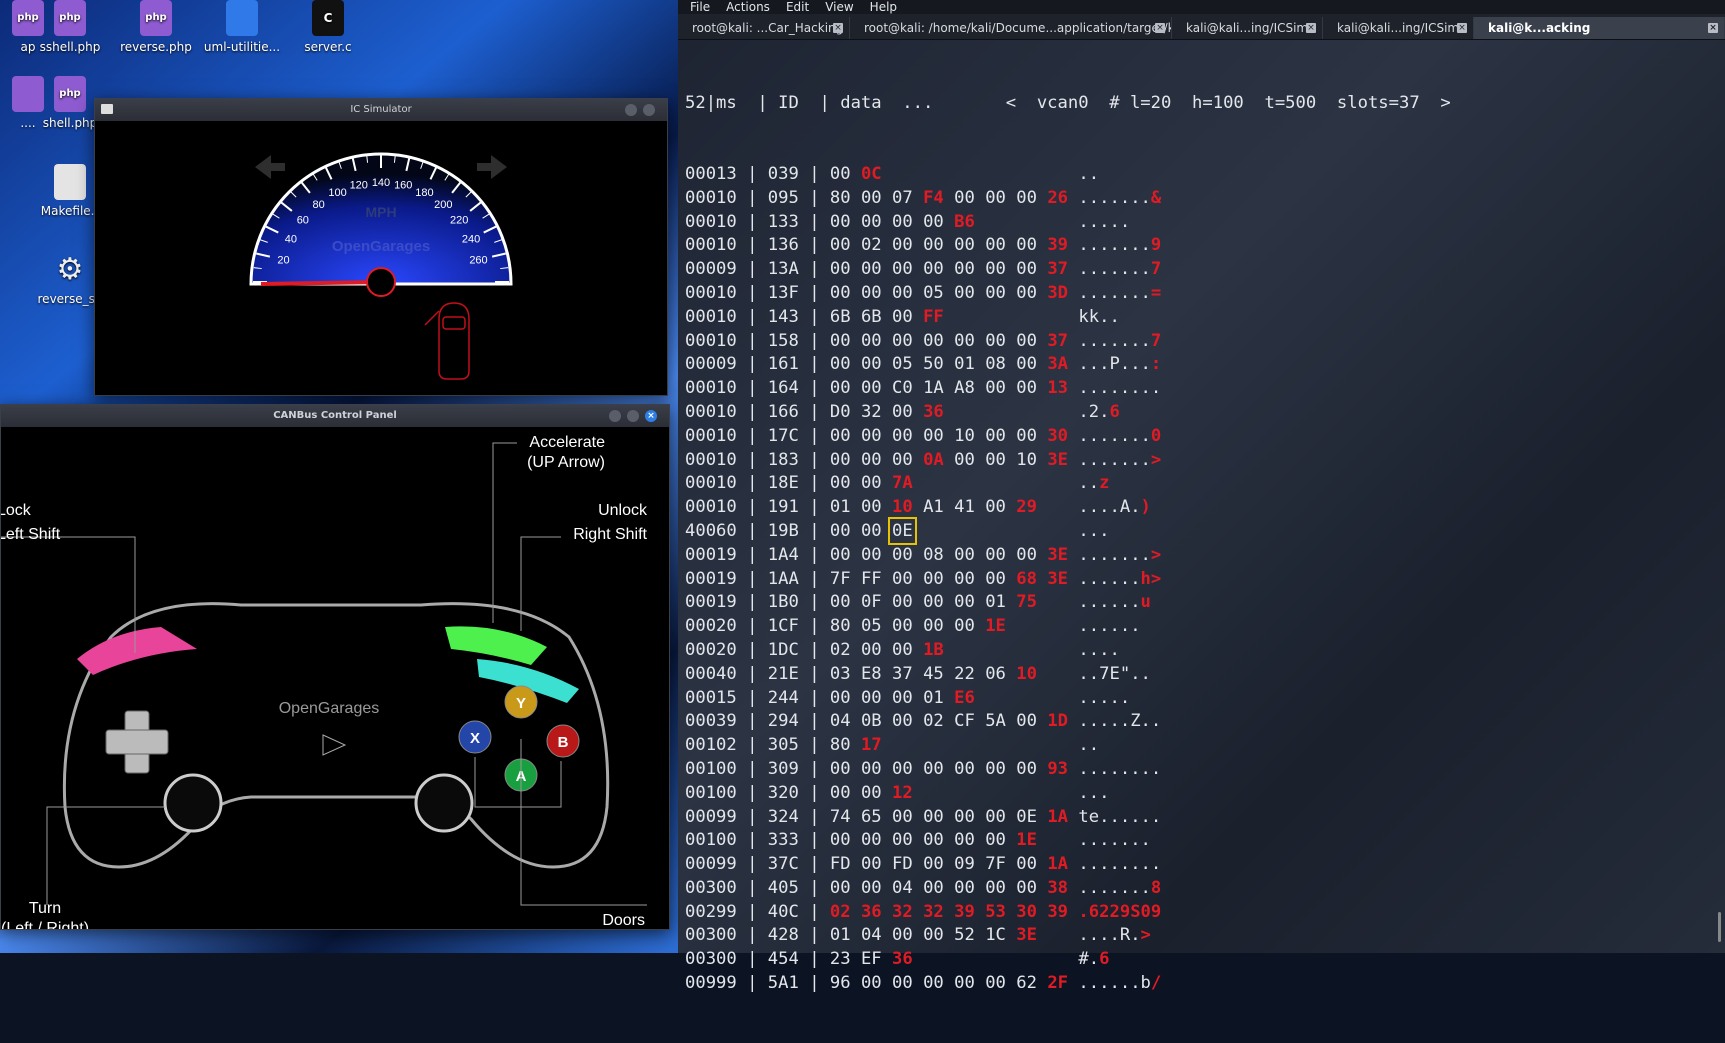 The width and height of the screenshot is (1725, 1043). What do you see at coordinates (1200, 318) in the screenshot?
I see `can-frame-row: 00010 | 143 | 6B 6B 00 FF kk..` at bounding box center [1200, 318].